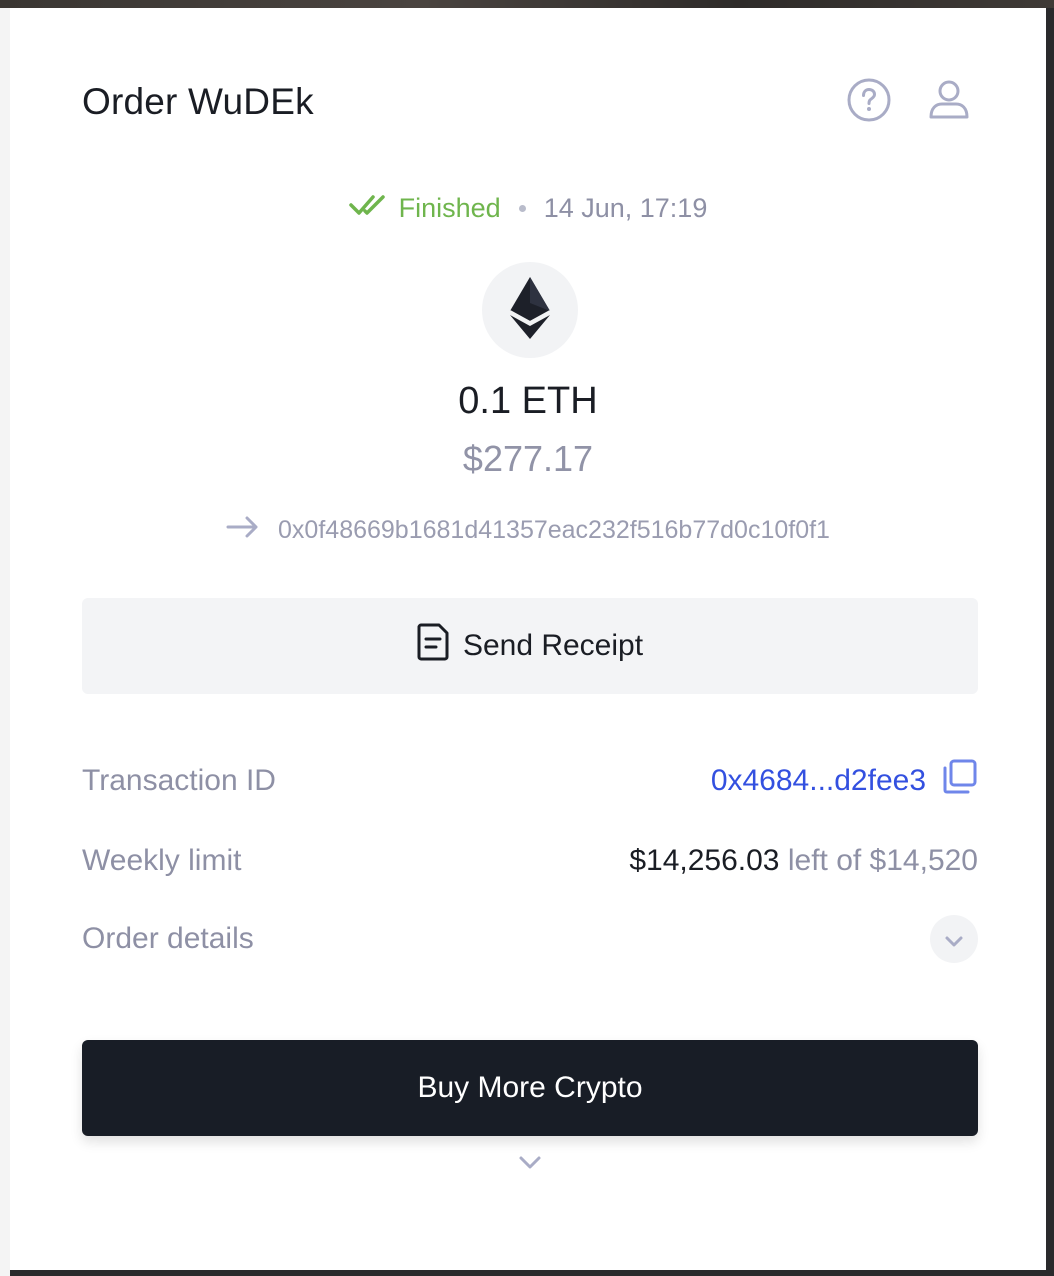 Image resolution: width=1054 pixels, height=1276 pixels. What do you see at coordinates (528, 458) in the screenshot?
I see `fiat-amount: $277.17` at bounding box center [528, 458].